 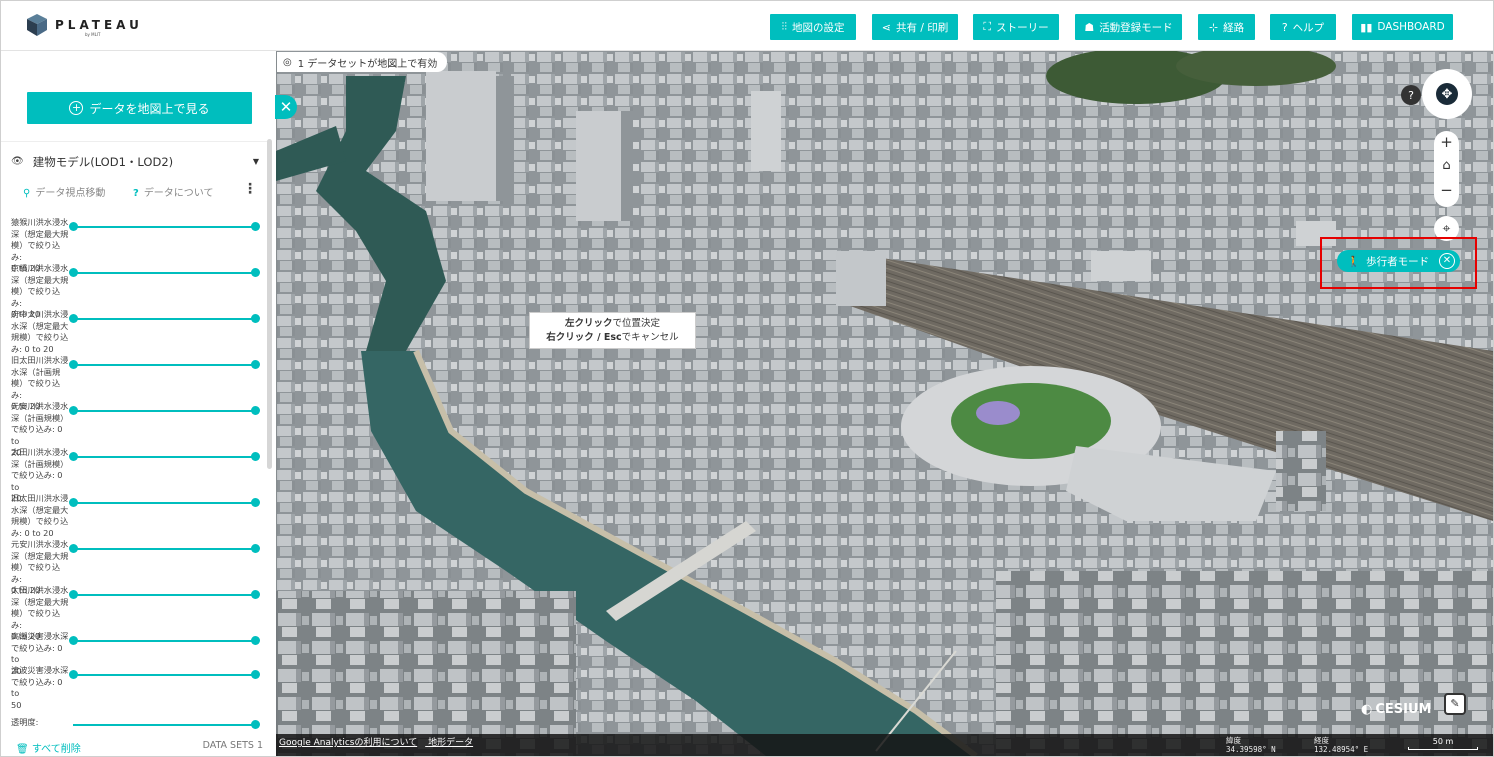 What do you see at coordinates (1396, 709) in the screenshot?
I see `cesium-logo: ◐ CESIUM` at bounding box center [1396, 709].